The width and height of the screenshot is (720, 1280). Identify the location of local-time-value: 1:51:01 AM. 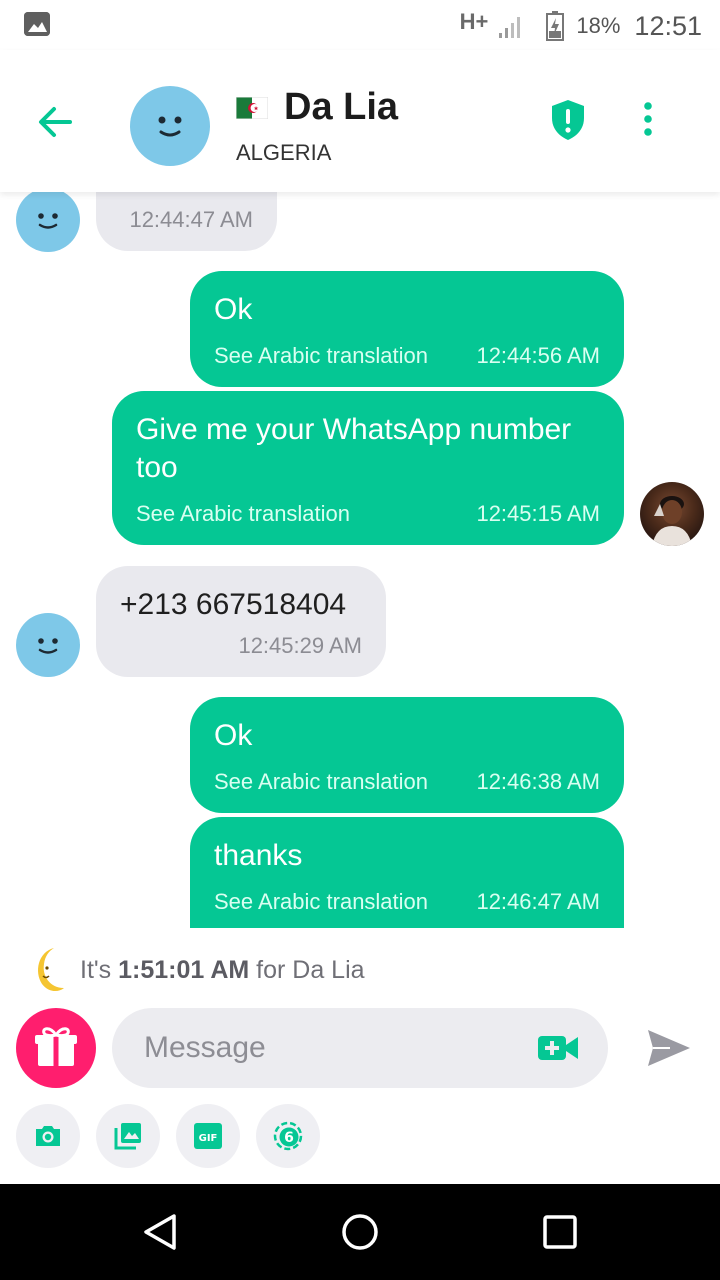
(184, 969).